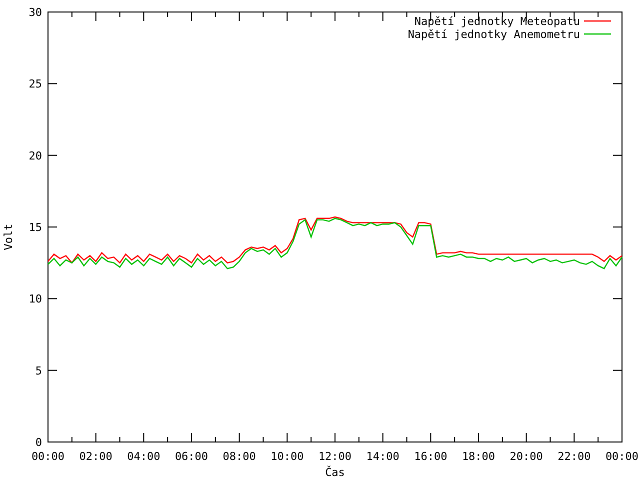 This screenshot has width=640, height=480. Describe the element at coordinates (383, 456) in the screenshot. I see `x-tick-label: 14:00` at that location.